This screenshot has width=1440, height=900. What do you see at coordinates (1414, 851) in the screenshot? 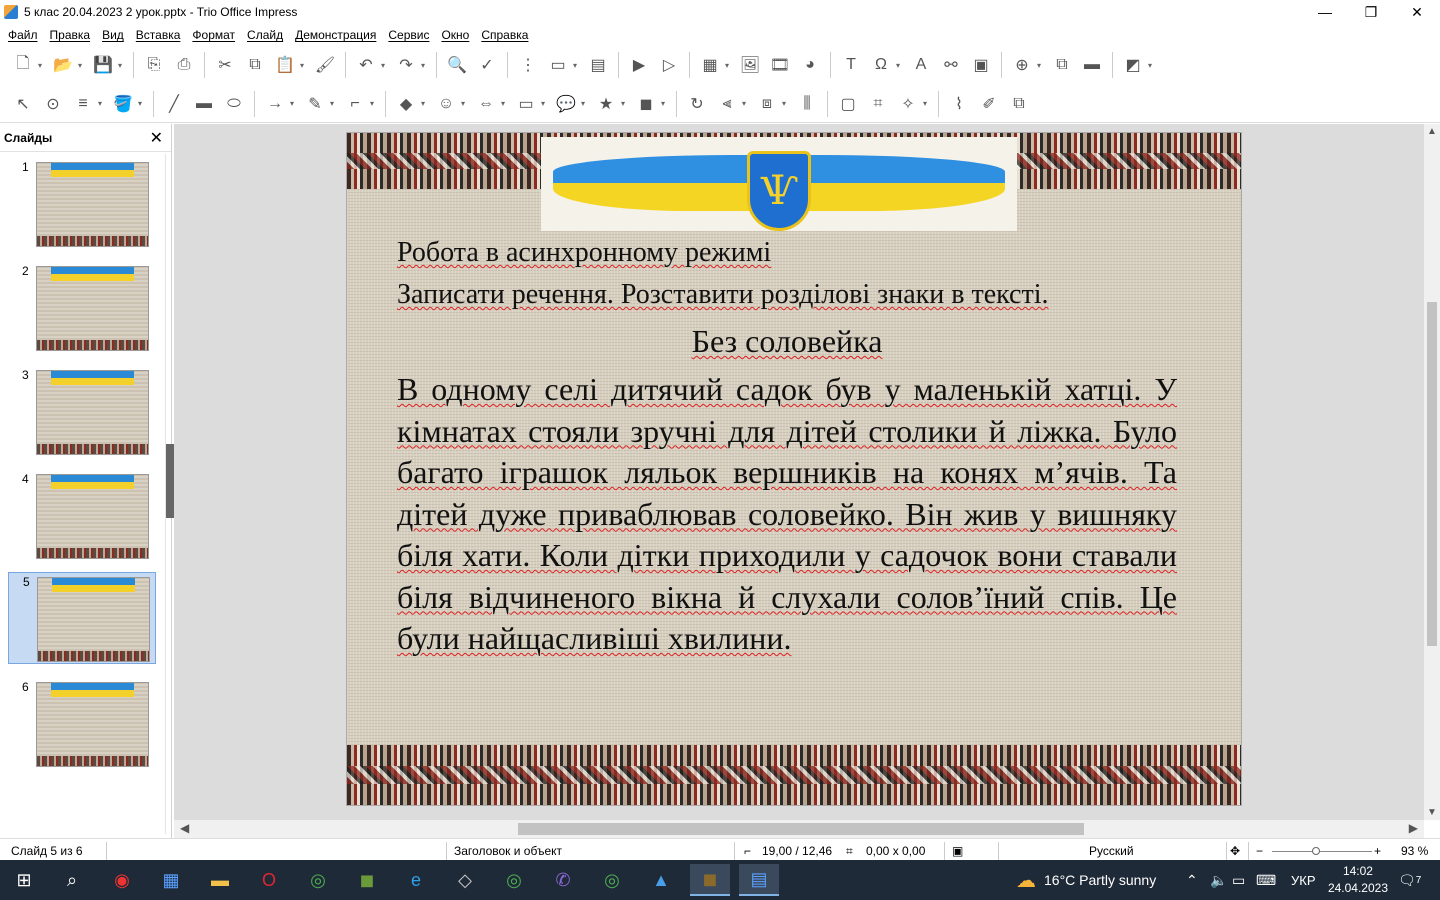
I see `zoom-level: 93 %` at bounding box center [1414, 851].